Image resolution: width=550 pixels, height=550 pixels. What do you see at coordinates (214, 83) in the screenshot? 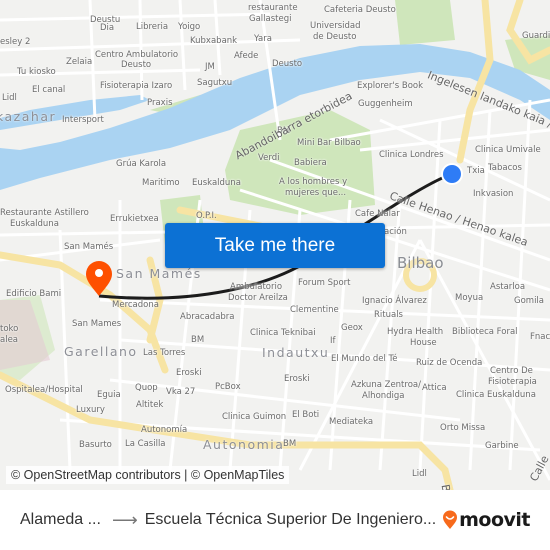
I see `poi-label: Sagutxu` at bounding box center [214, 83].